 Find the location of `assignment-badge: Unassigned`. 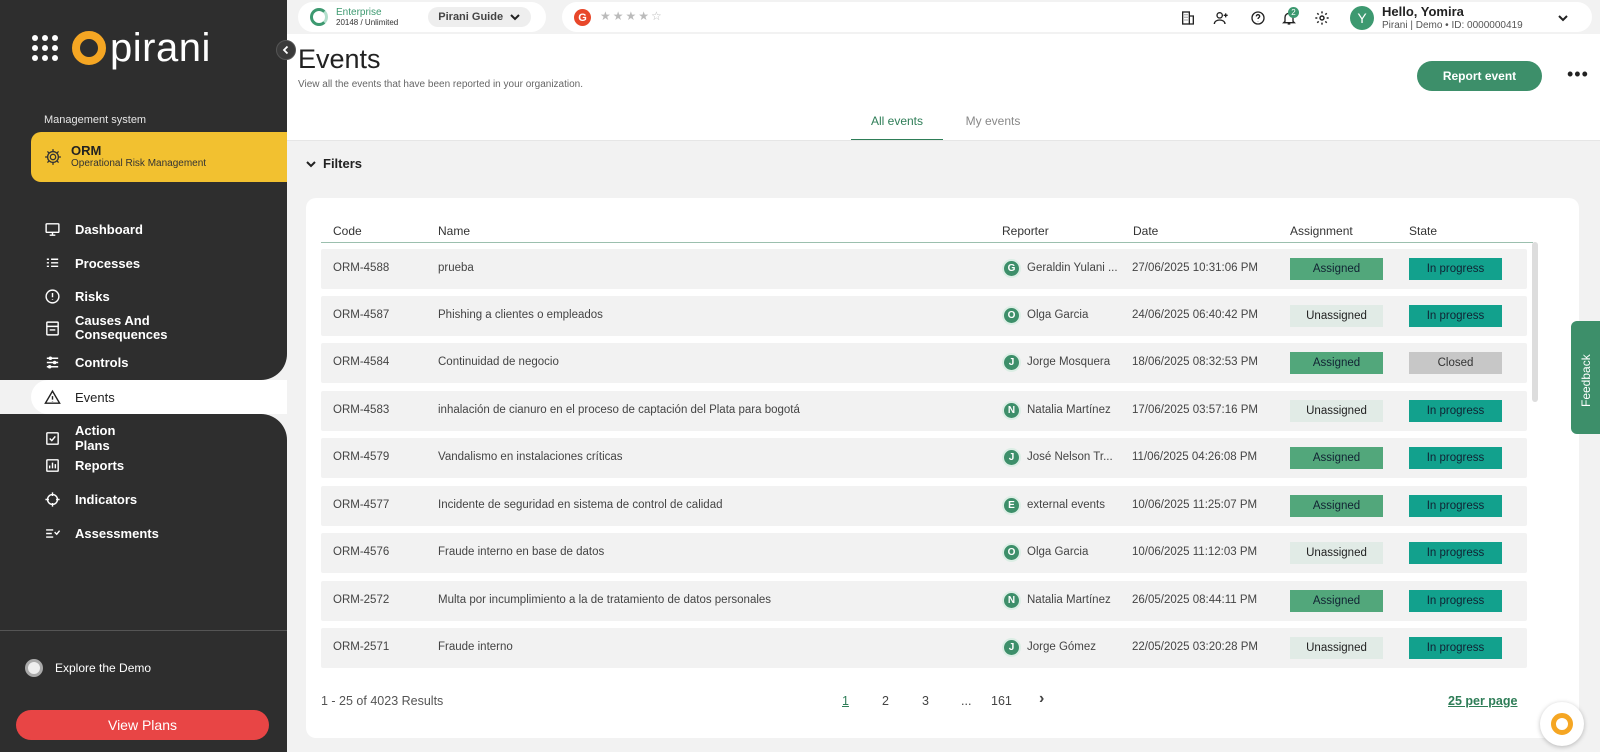

assignment-badge: Unassigned is located at coordinates (1336, 648).